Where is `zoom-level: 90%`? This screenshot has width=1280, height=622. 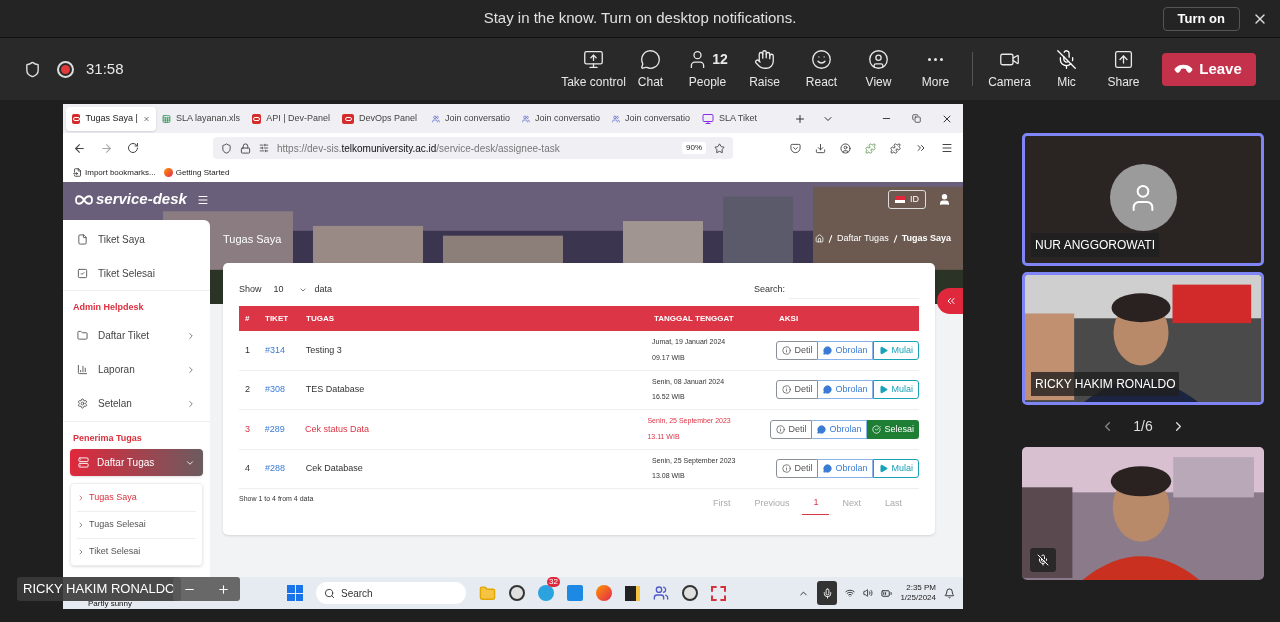 zoom-level: 90% is located at coordinates (694, 148).